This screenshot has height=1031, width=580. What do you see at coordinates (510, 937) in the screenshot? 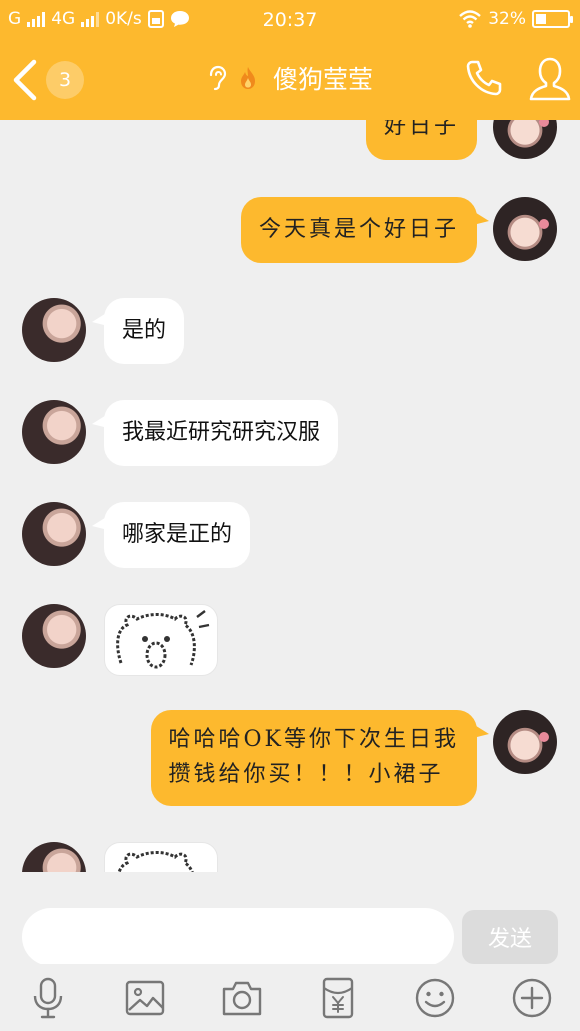
I see `send-button: 发送` at bounding box center [510, 937].